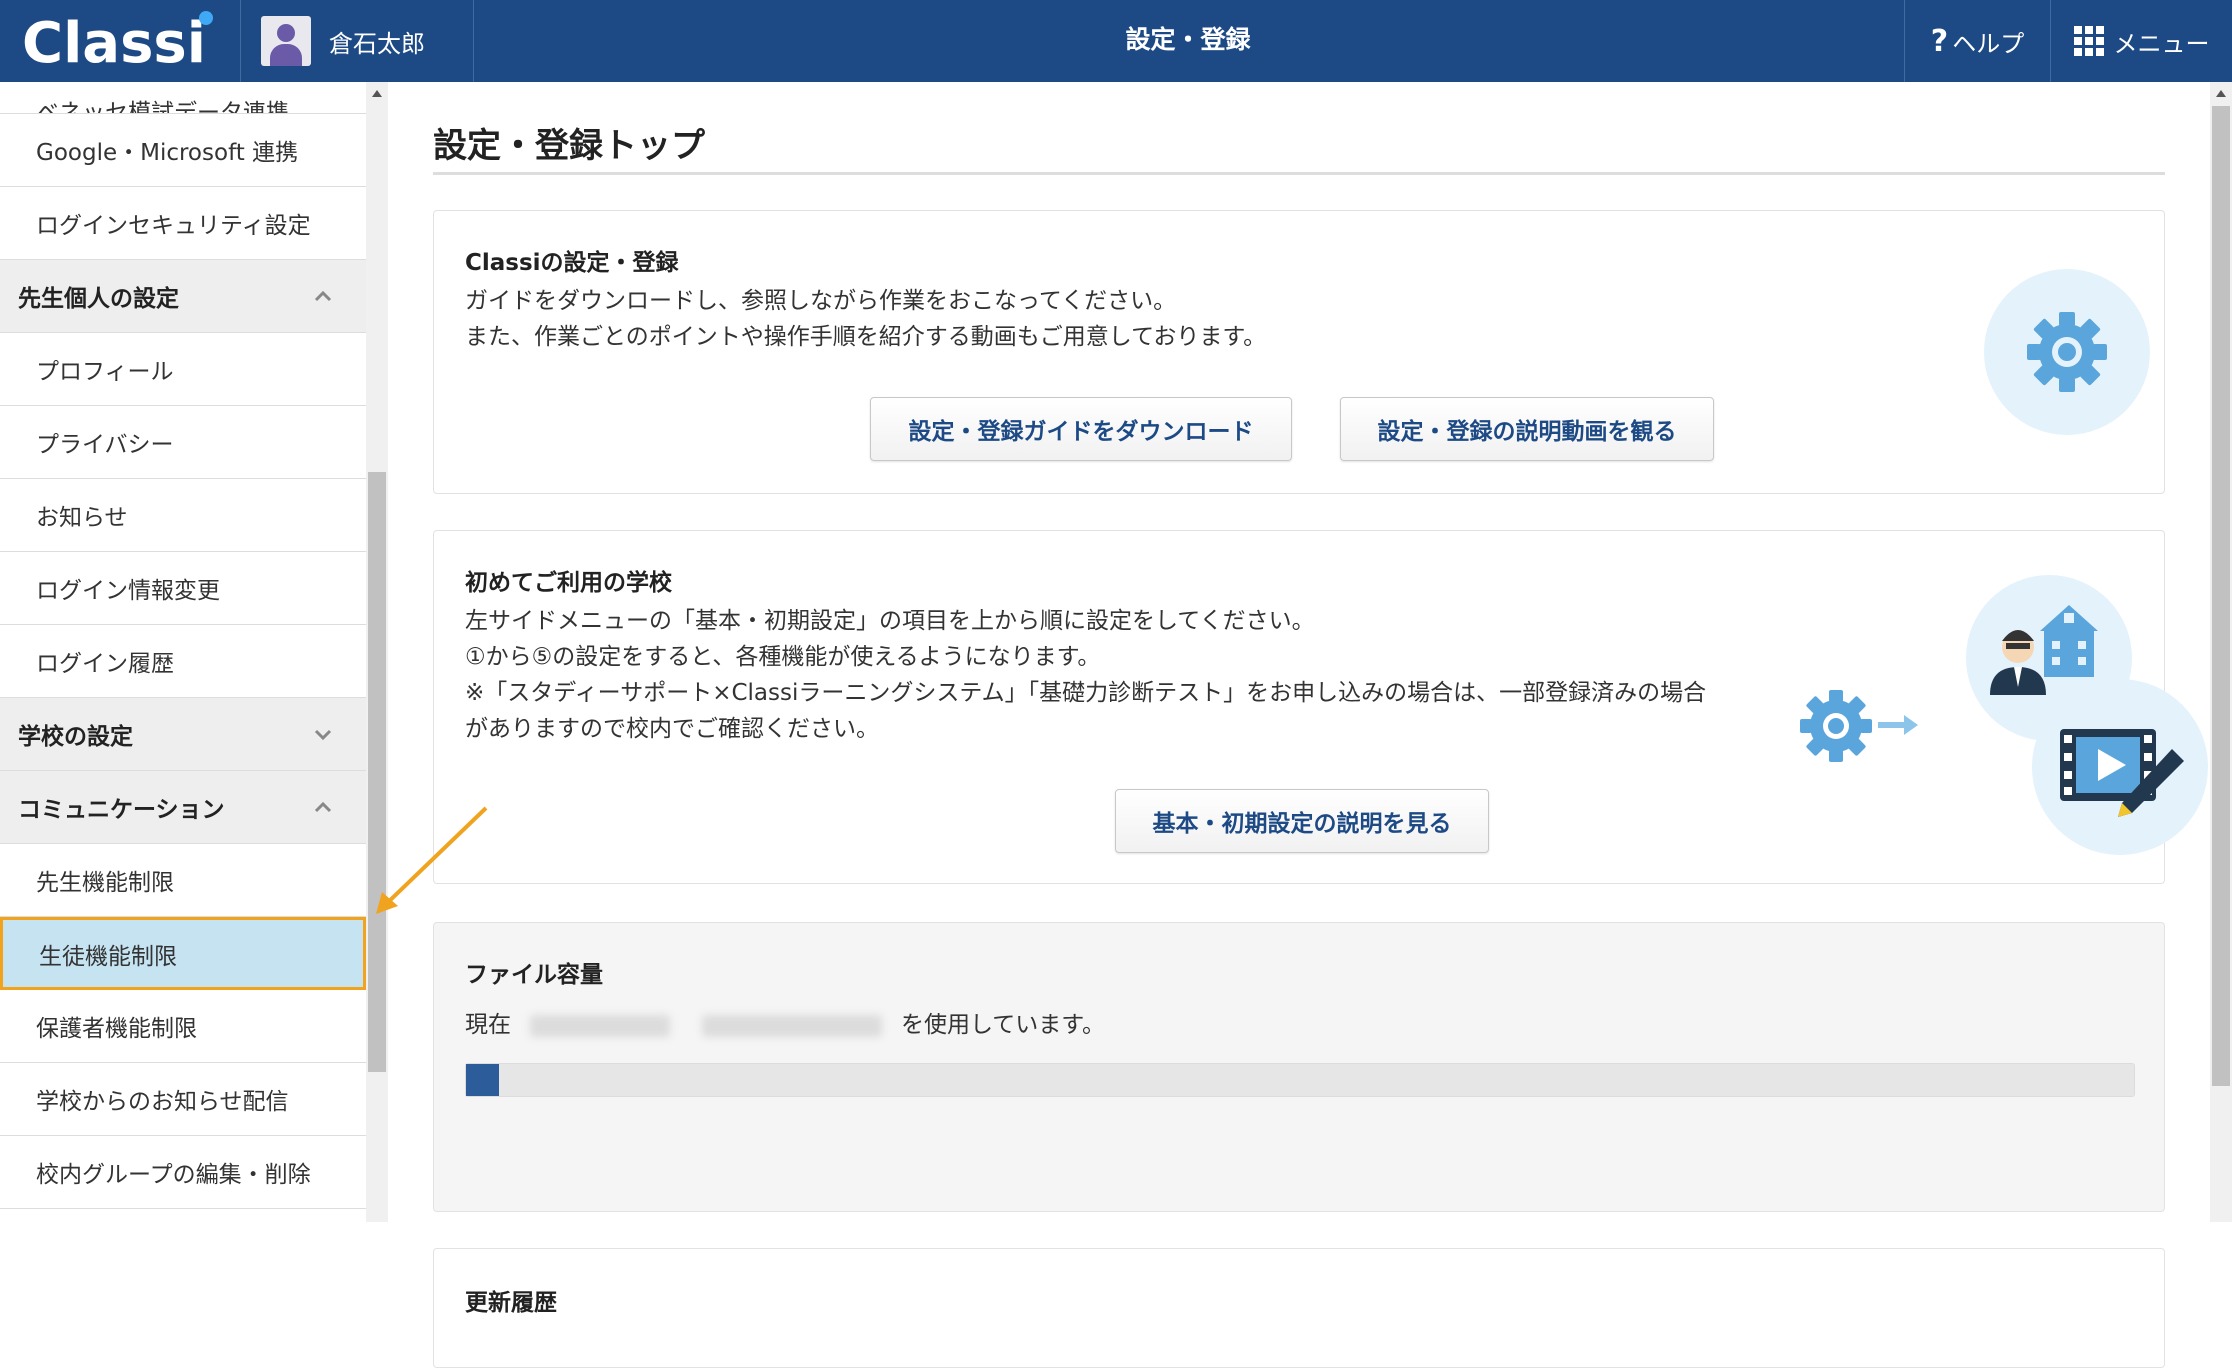  Describe the element at coordinates (183, 953) in the screenshot. I see `sidebar-item-active: 生徒機能制限` at that location.